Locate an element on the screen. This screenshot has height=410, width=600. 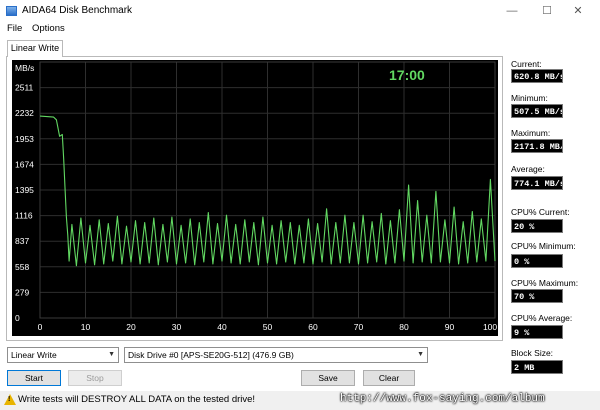
cpu-average-value: 9 % is located at coordinates (537, 332).